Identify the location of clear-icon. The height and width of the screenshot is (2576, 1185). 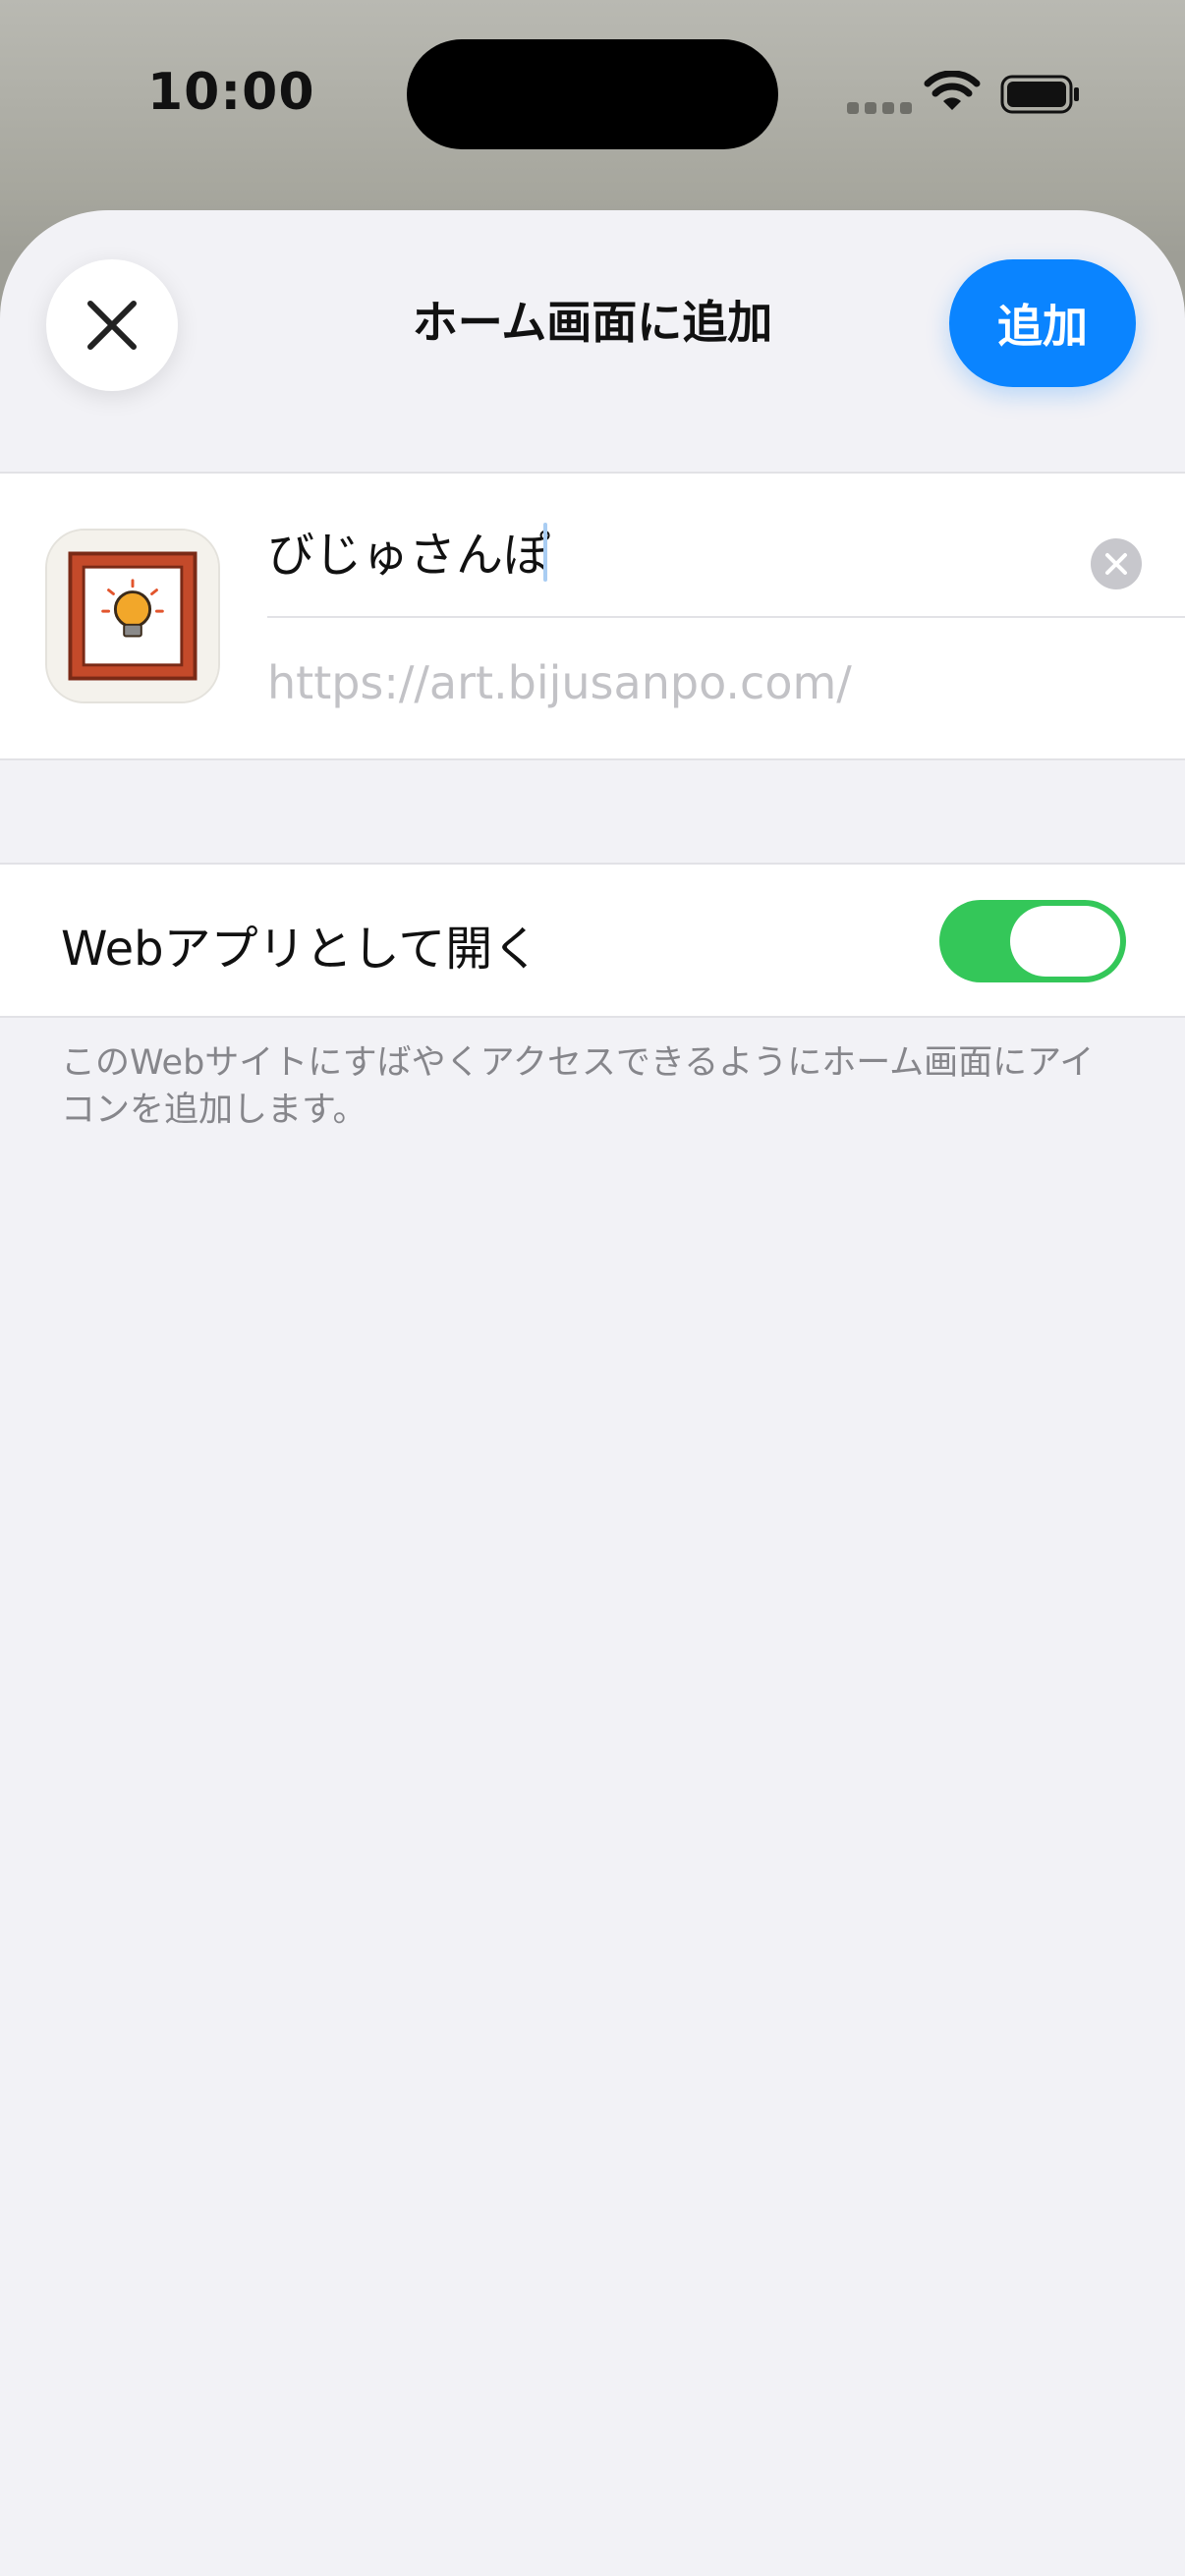
(1116, 564).